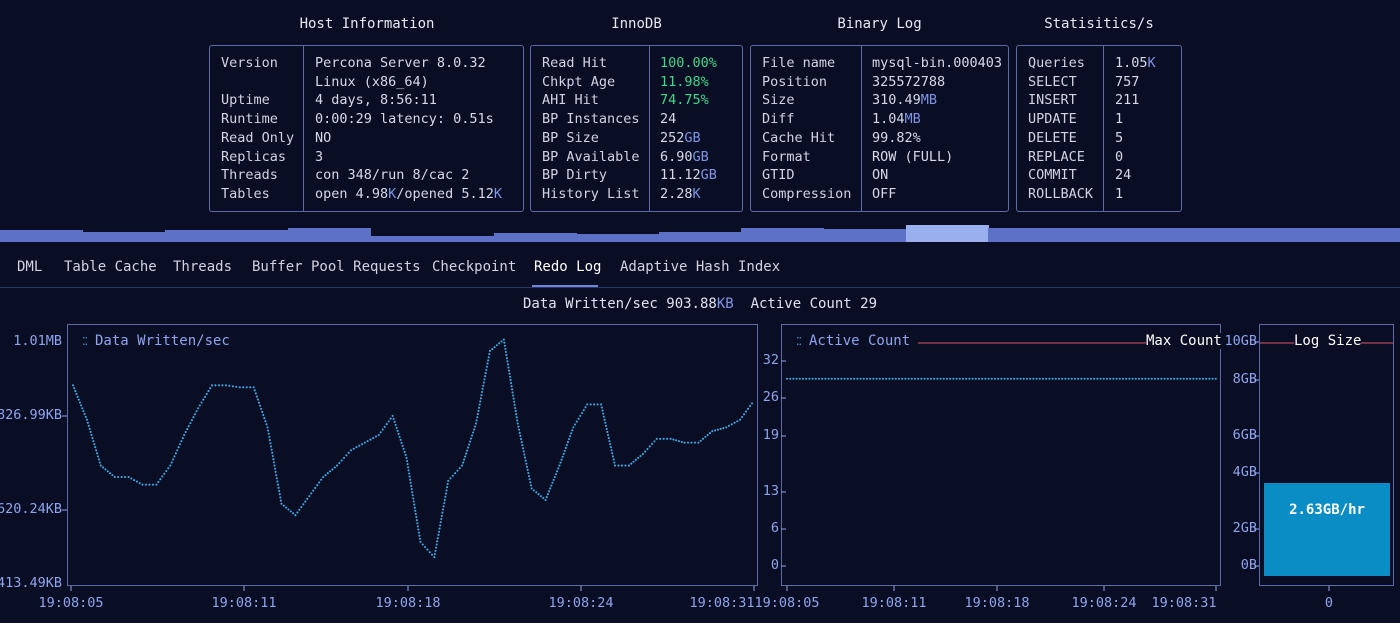 This screenshot has width=1400, height=623. I want to click on log-size-title: Log Size, so click(1328, 341).